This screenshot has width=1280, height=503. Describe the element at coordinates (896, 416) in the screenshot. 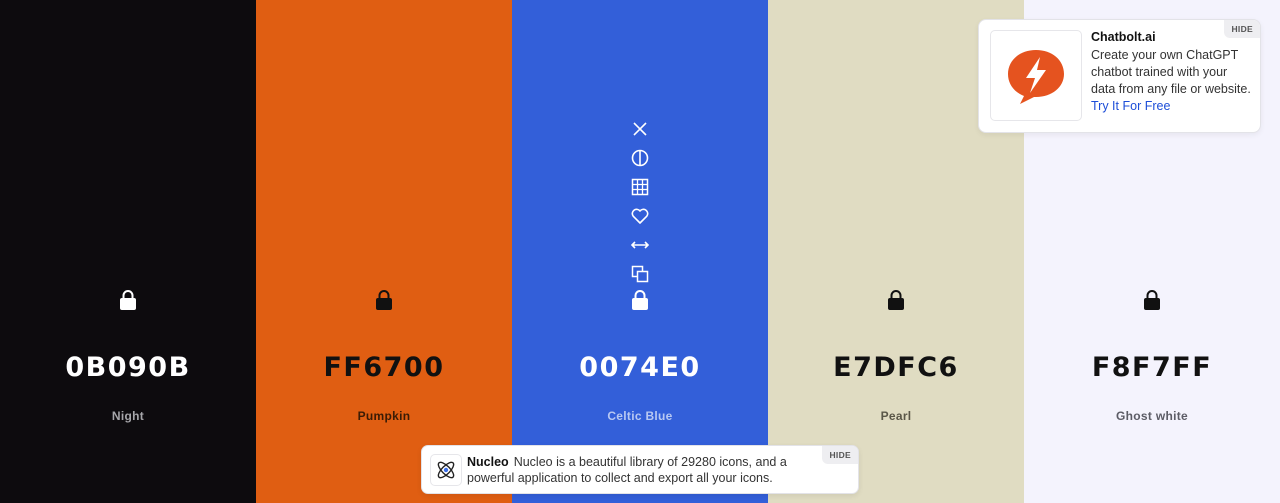

I see `color-name: Pearl` at that location.